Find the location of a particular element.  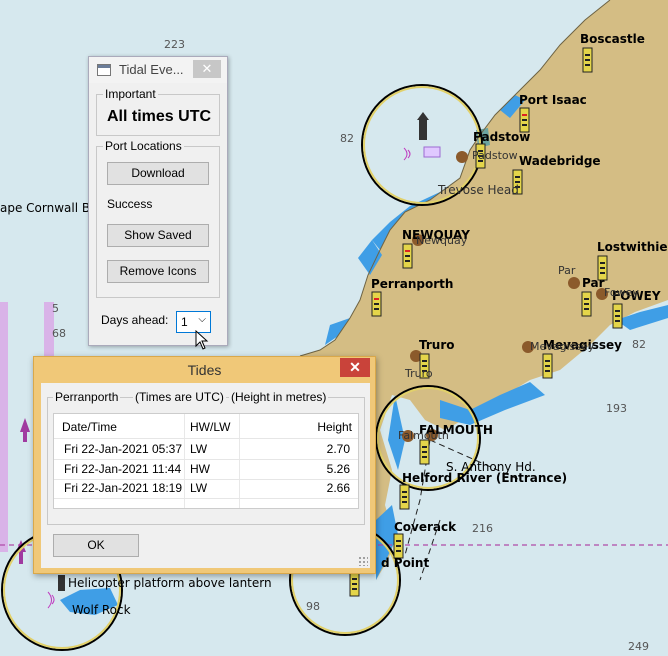

place-truro: Truro is located at coordinates (437, 345).